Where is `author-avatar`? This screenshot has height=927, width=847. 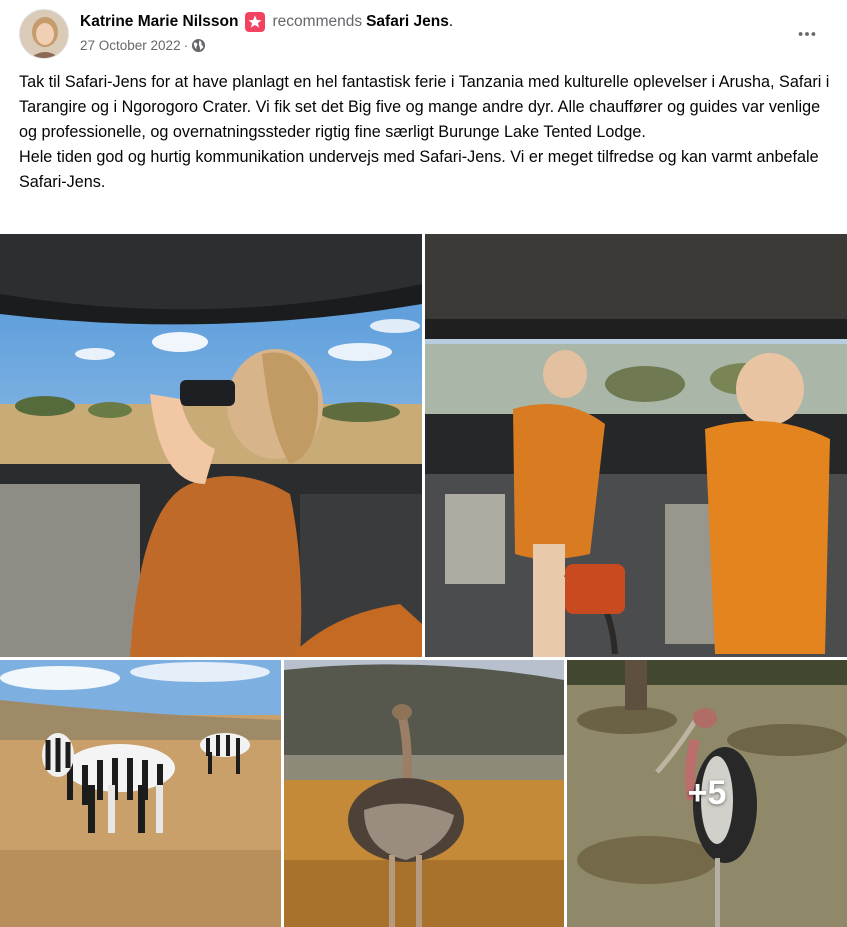
author-avatar is located at coordinates (44, 34).